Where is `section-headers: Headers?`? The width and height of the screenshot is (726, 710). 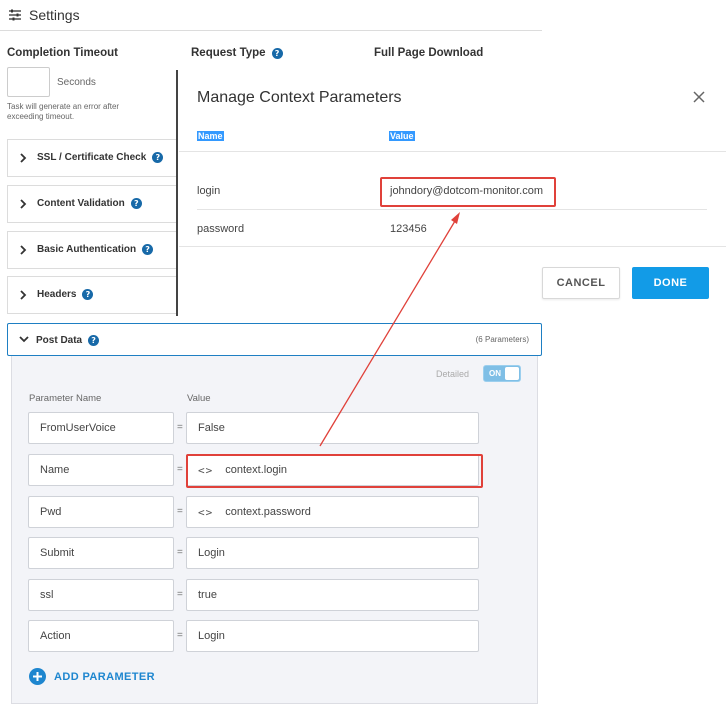
section-headers: Headers? is located at coordinates (92, 295).